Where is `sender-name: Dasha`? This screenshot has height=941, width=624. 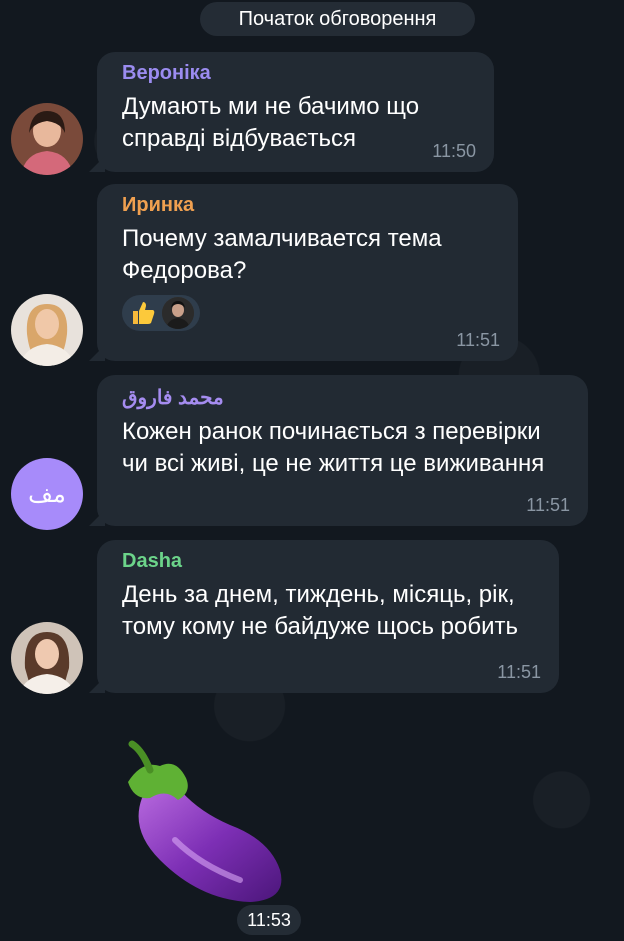
sender-name: Dasha is located at coordinates (332, 561).